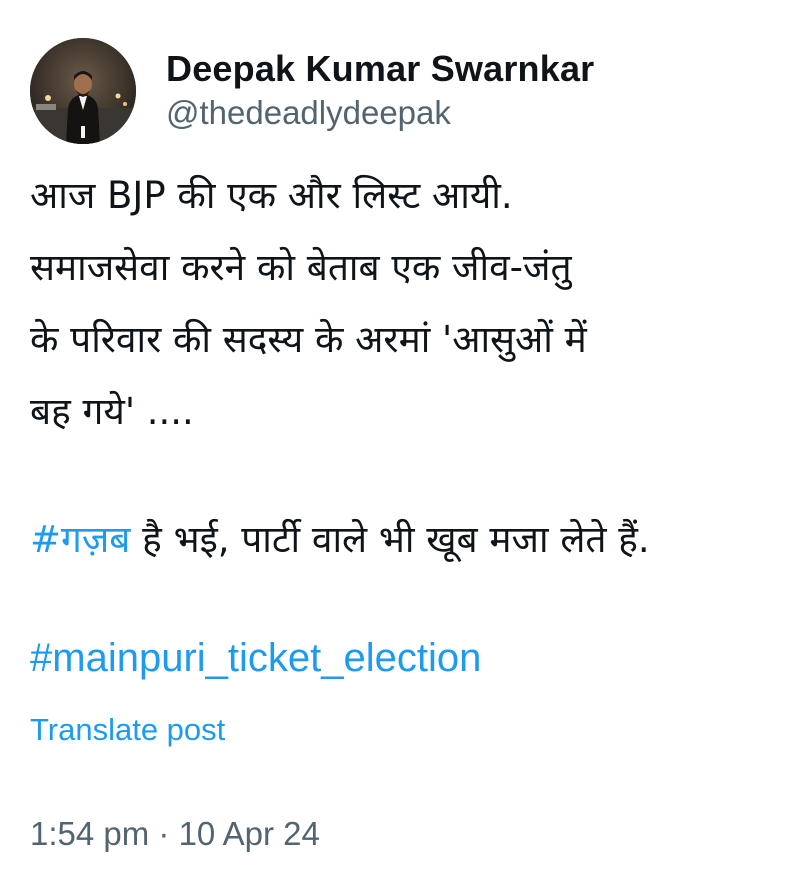 The width and height of the screenshot is (800, 879). I want to click on user-info: Deepak Kumar Swarnkar @thedeadlydeepak, so click(380, 91).